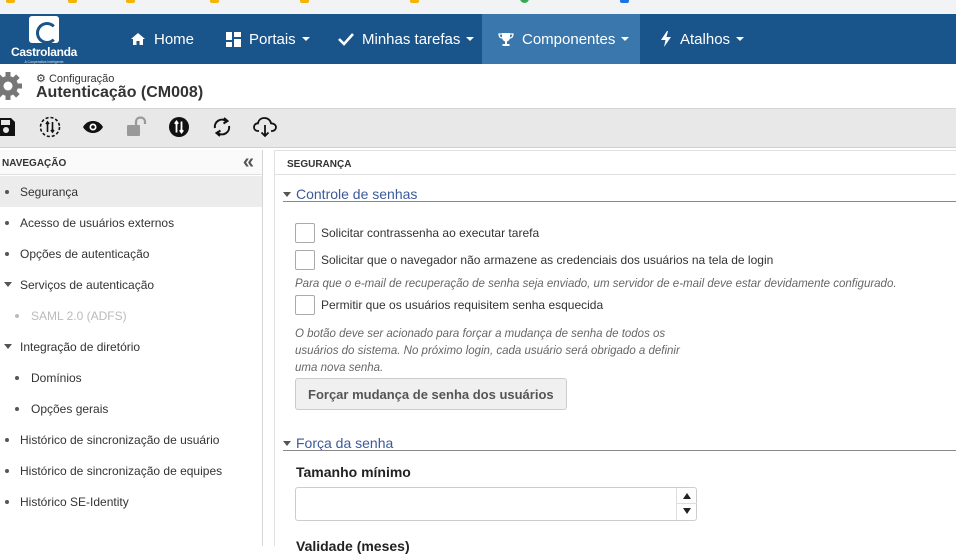  Describe the element at coordinates (687, 511) in the screenshot. I see `spin-down-icon` at that location.